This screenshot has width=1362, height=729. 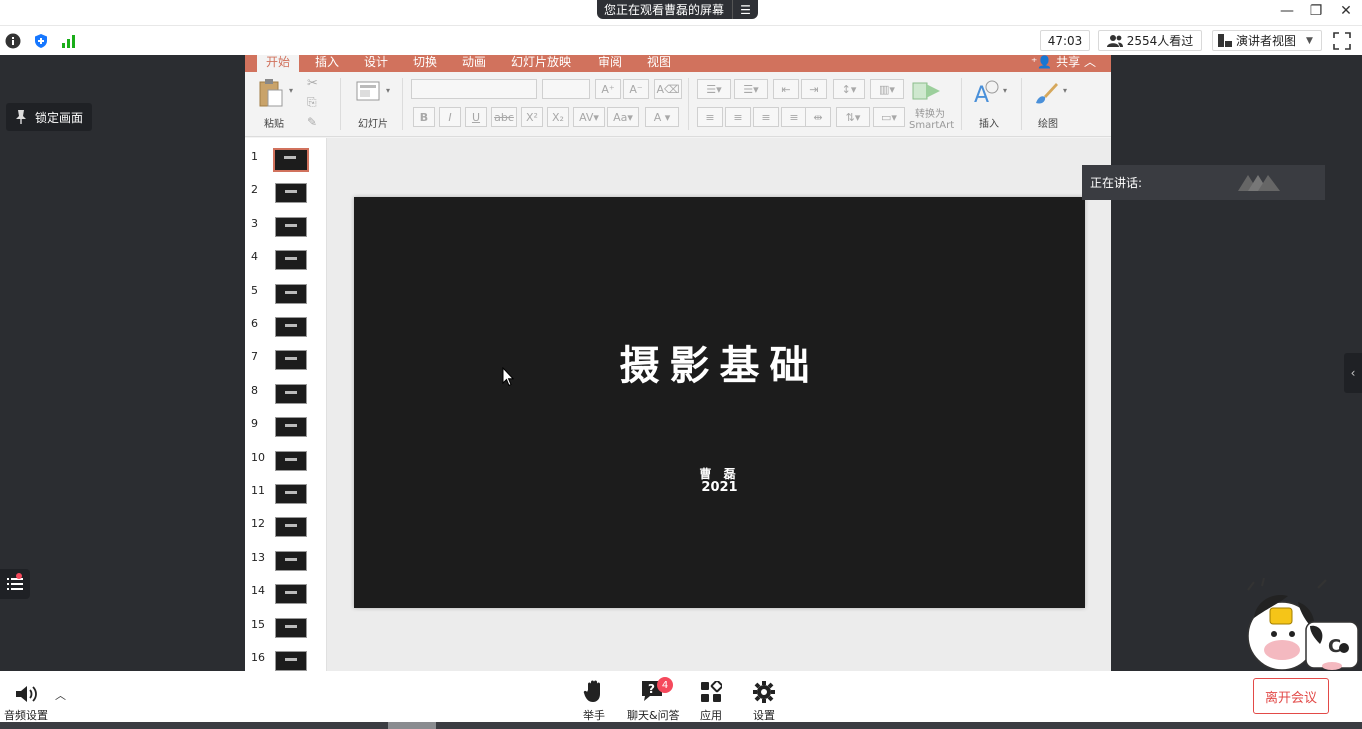 I want to click on align-right-icon: ≡, so click(x=766, y=117).